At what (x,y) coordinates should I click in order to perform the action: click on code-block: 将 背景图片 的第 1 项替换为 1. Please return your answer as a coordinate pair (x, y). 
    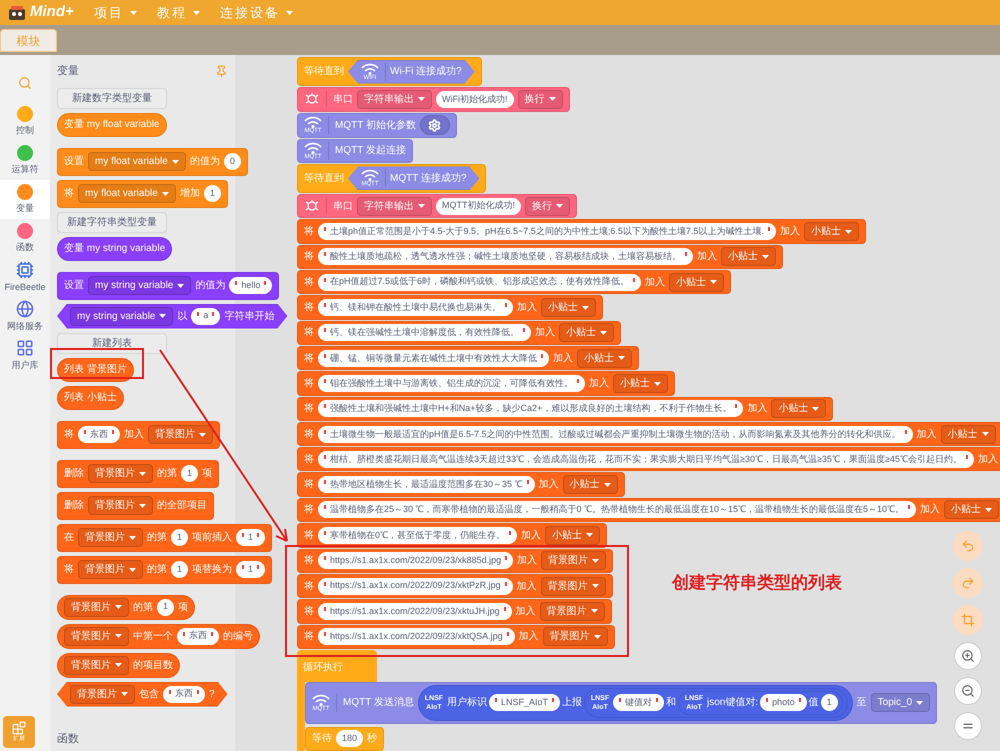
    Looking at the image, I should click on (164, 570).